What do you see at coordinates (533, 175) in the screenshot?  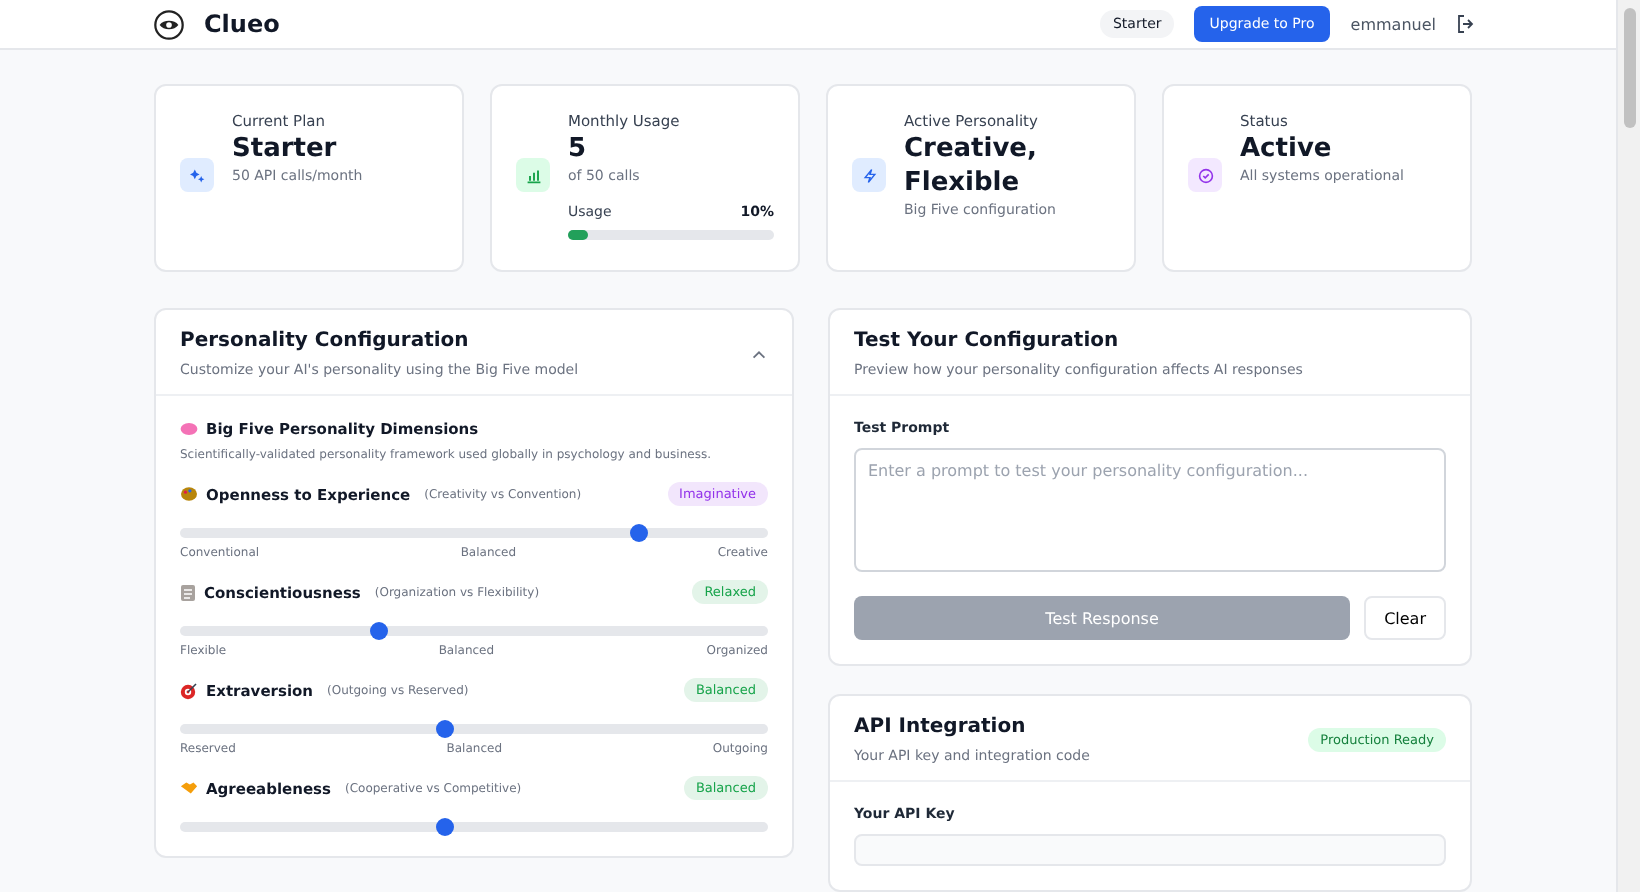 I see `bar-chart-icon` at bounding box center [533, 175].